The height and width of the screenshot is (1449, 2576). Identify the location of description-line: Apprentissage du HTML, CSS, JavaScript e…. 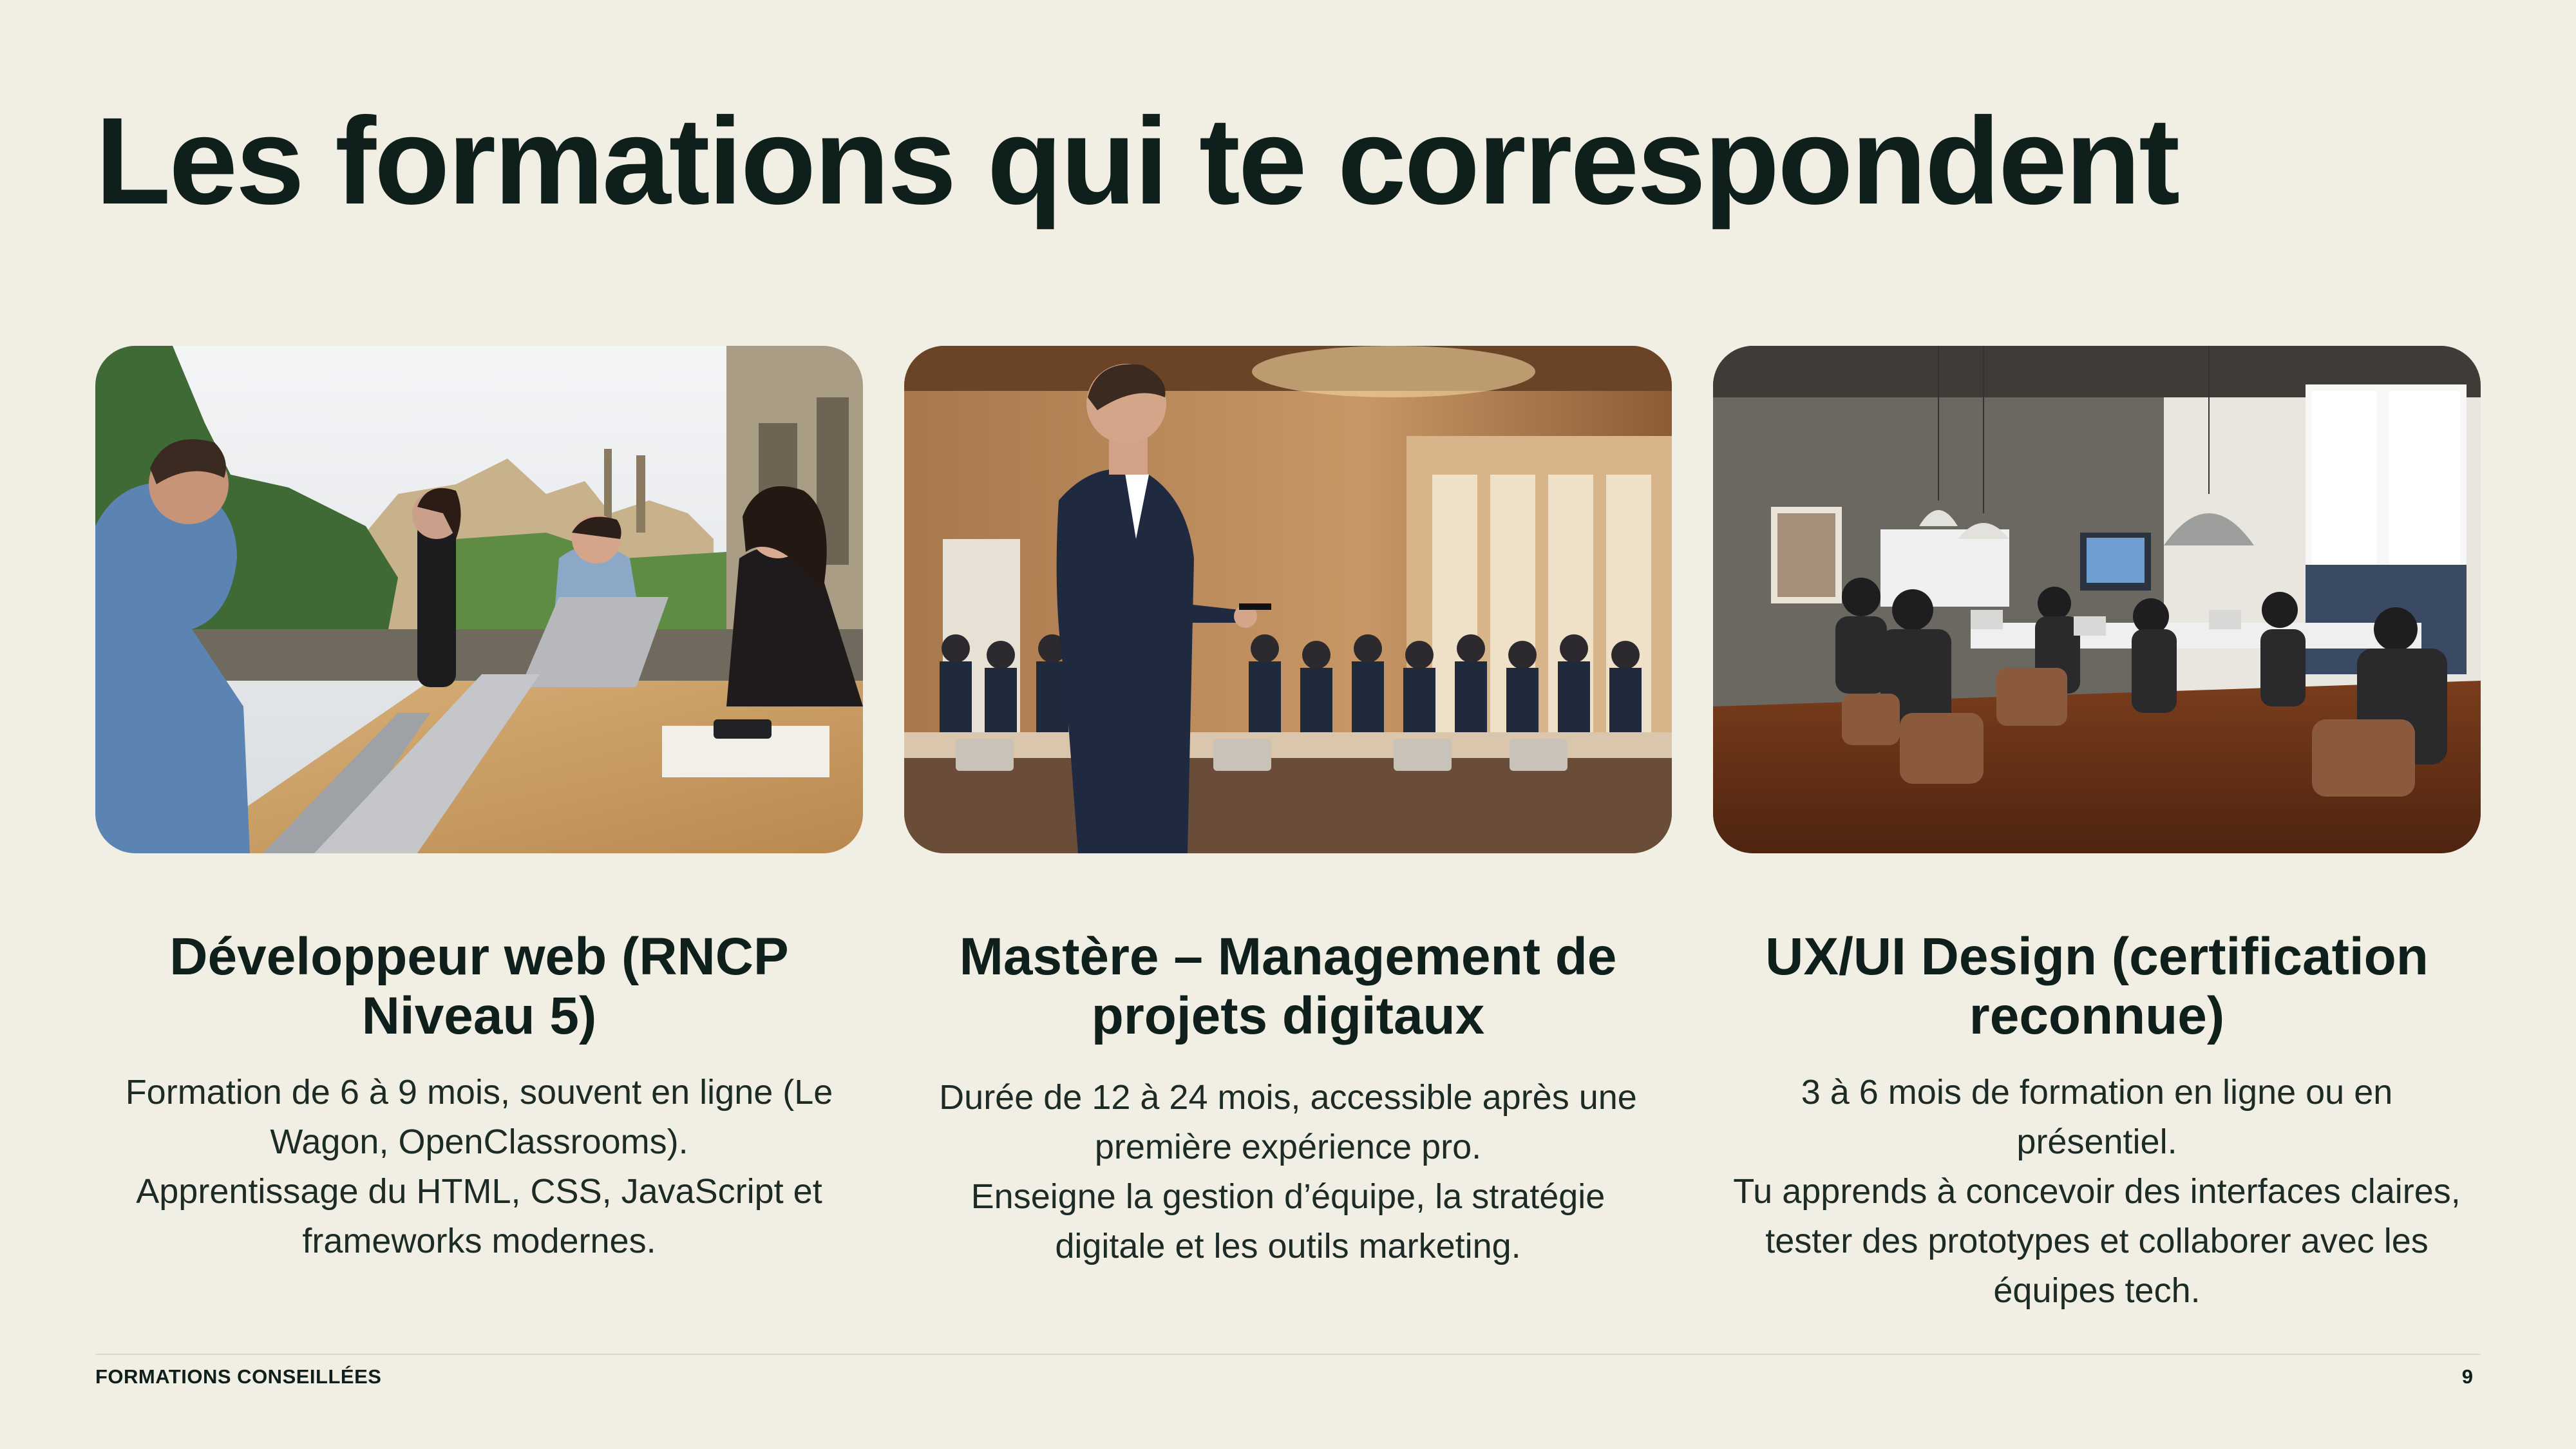
(479, 1191).